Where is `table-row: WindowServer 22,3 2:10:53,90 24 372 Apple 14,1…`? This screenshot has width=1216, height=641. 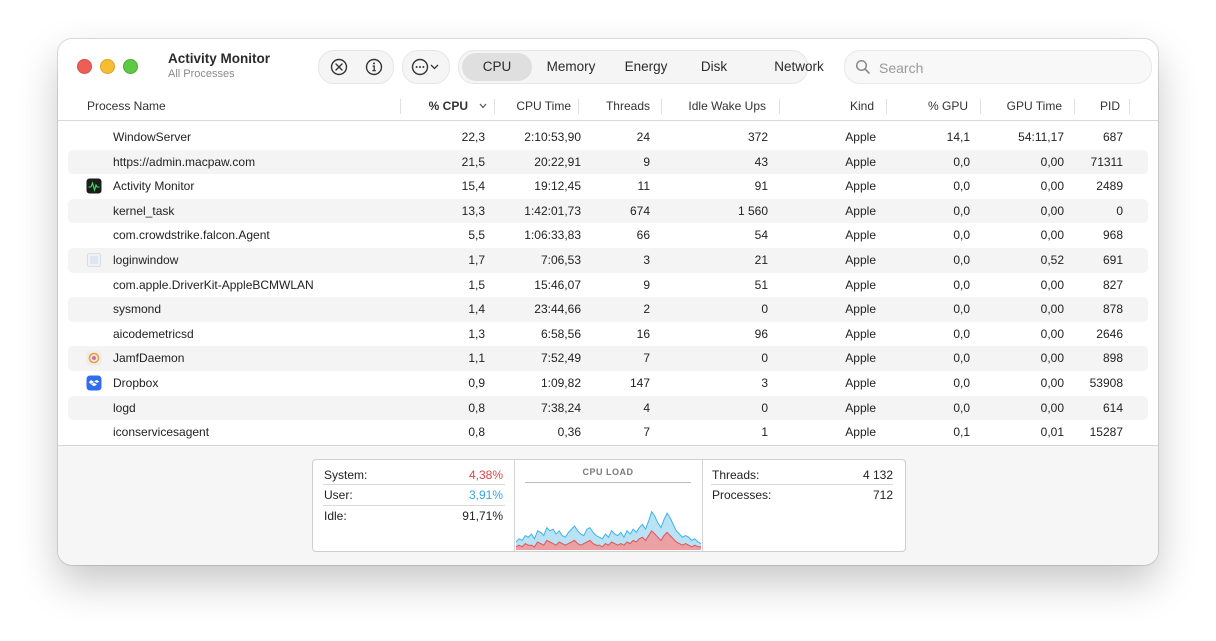 table-row: WindowServer 22,3 2:10:53,90 24 372 Apple 14,1… is located at coordinates (608, 137).